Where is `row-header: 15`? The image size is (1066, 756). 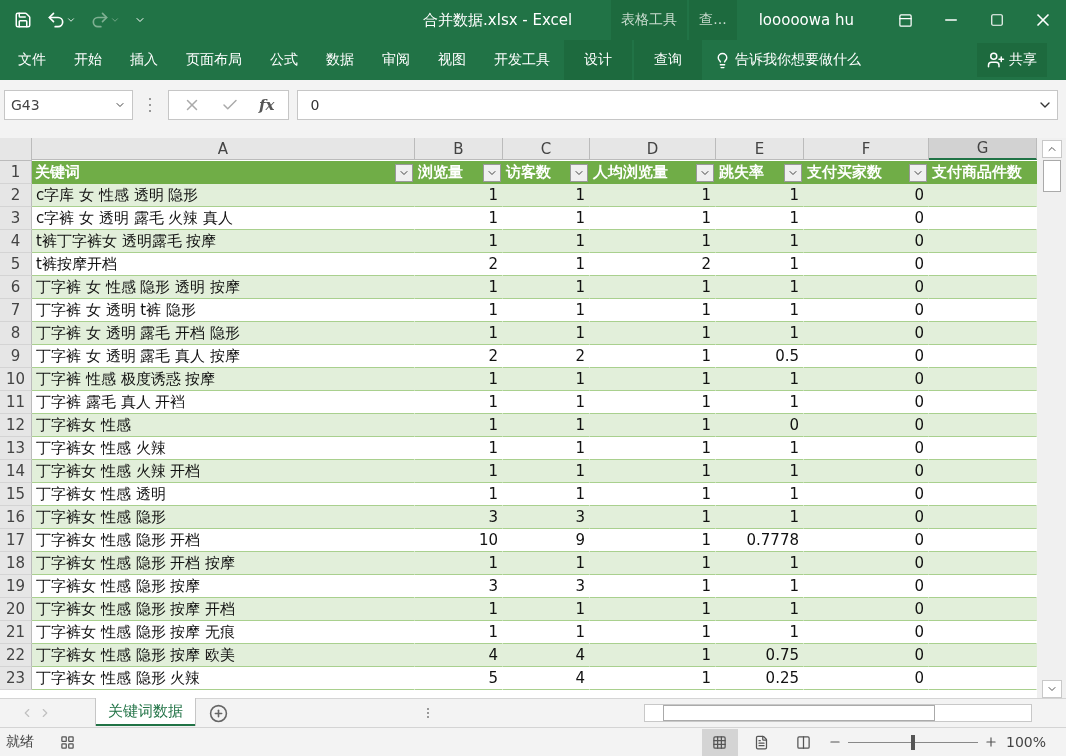
row-header: 15 is located at coordinates (16, 494).